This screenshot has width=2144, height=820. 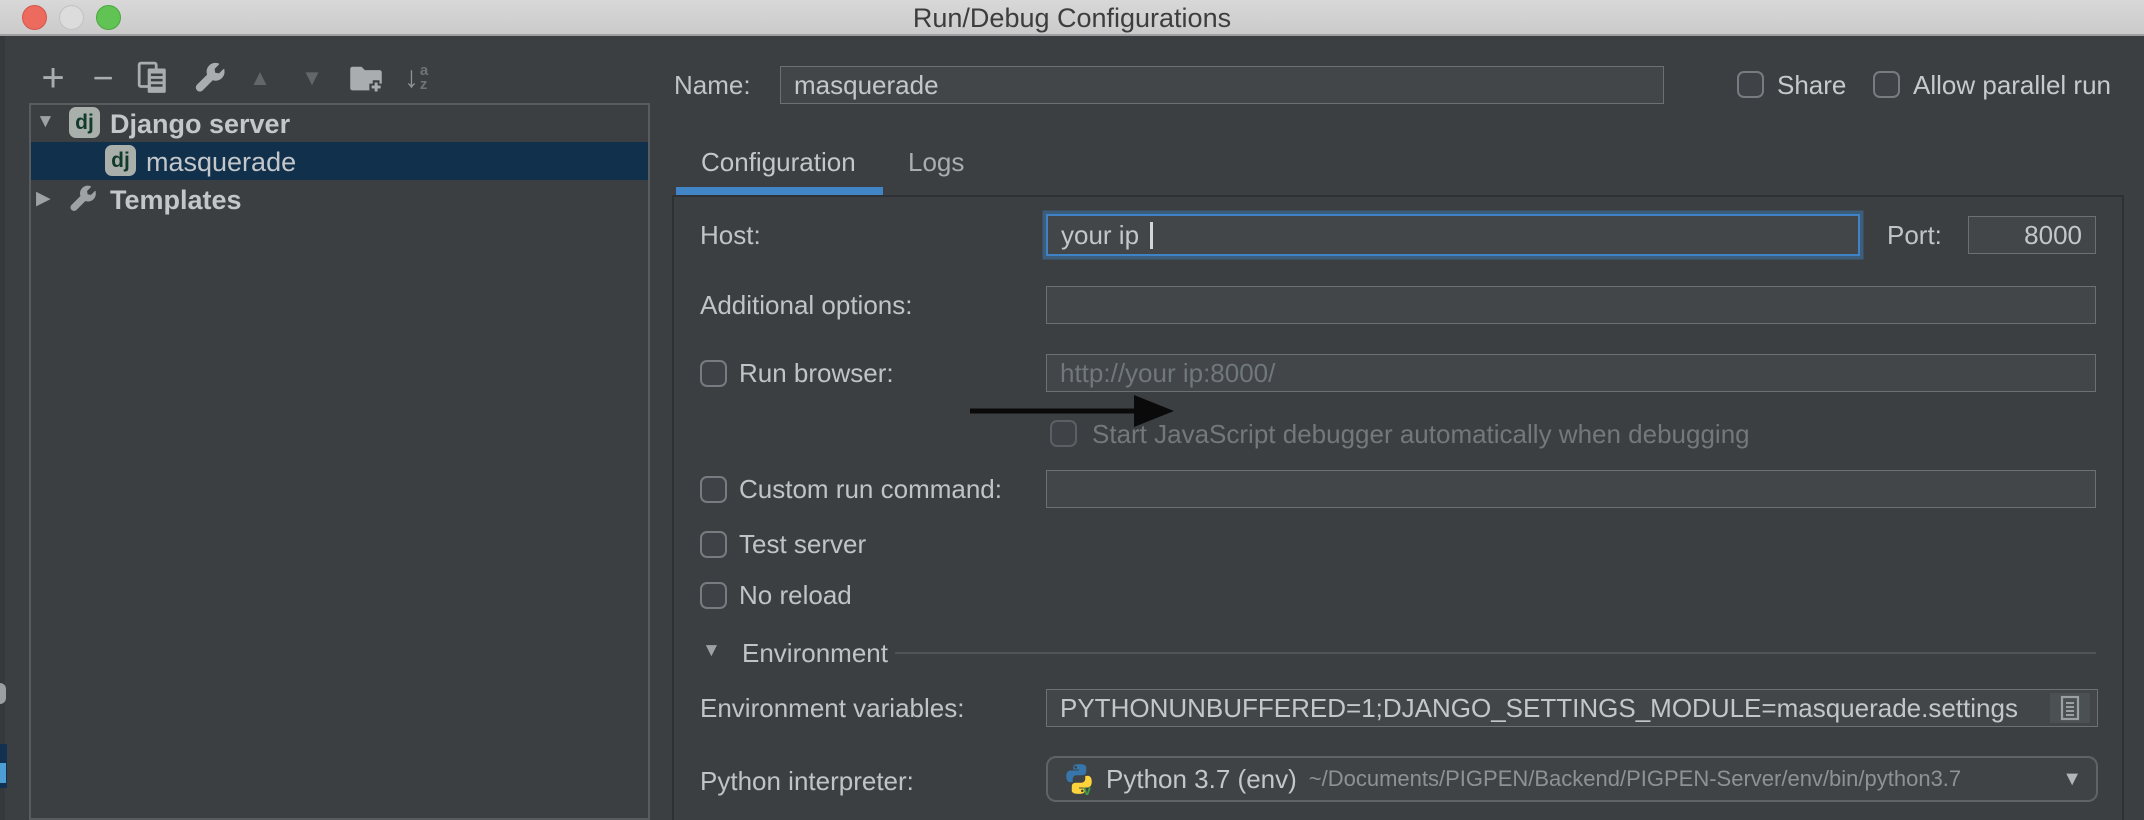 What do you see at coordinates (712, 84) in the screenshot?
I see `name-label: Name:` at bounding box center [712, 84].